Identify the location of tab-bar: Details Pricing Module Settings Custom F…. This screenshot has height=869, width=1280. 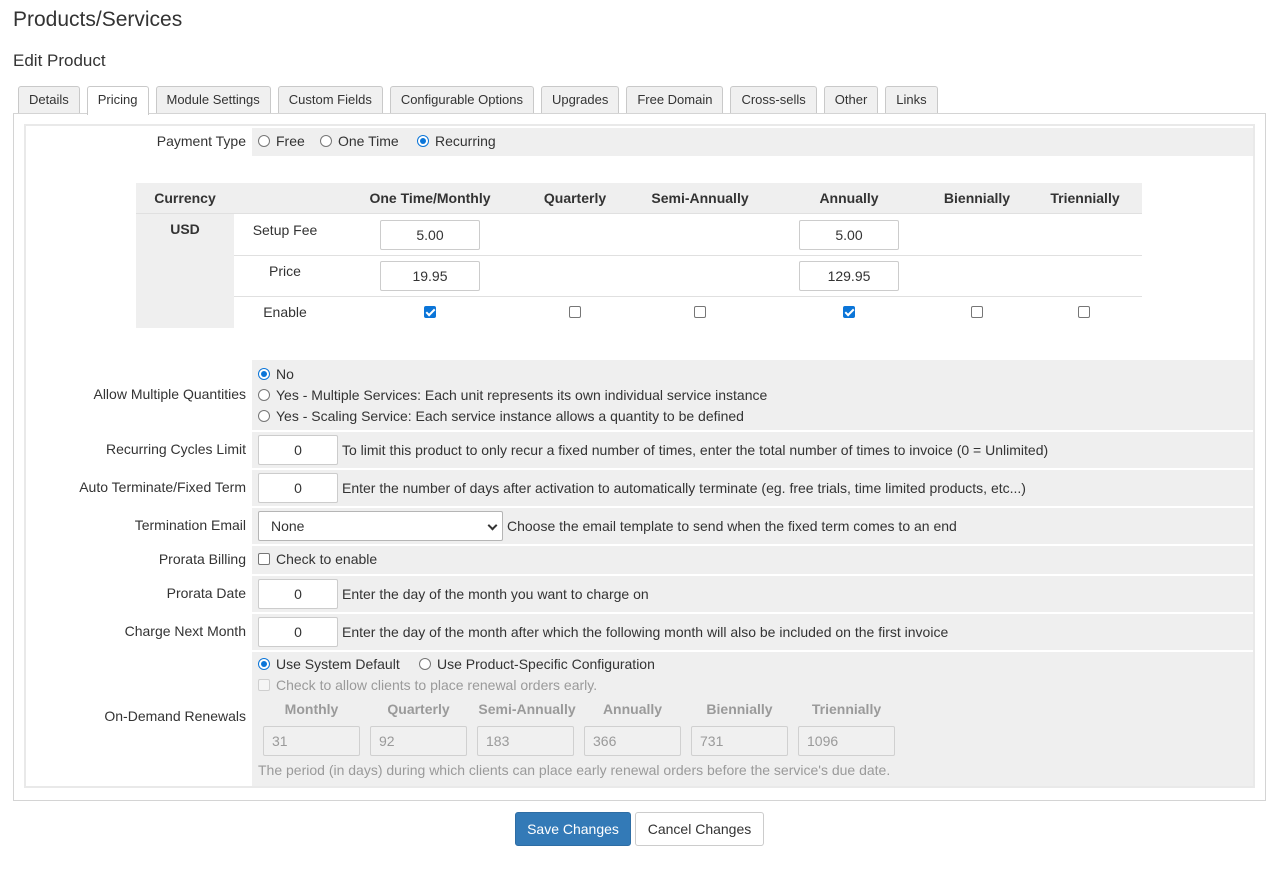
(481, 100).